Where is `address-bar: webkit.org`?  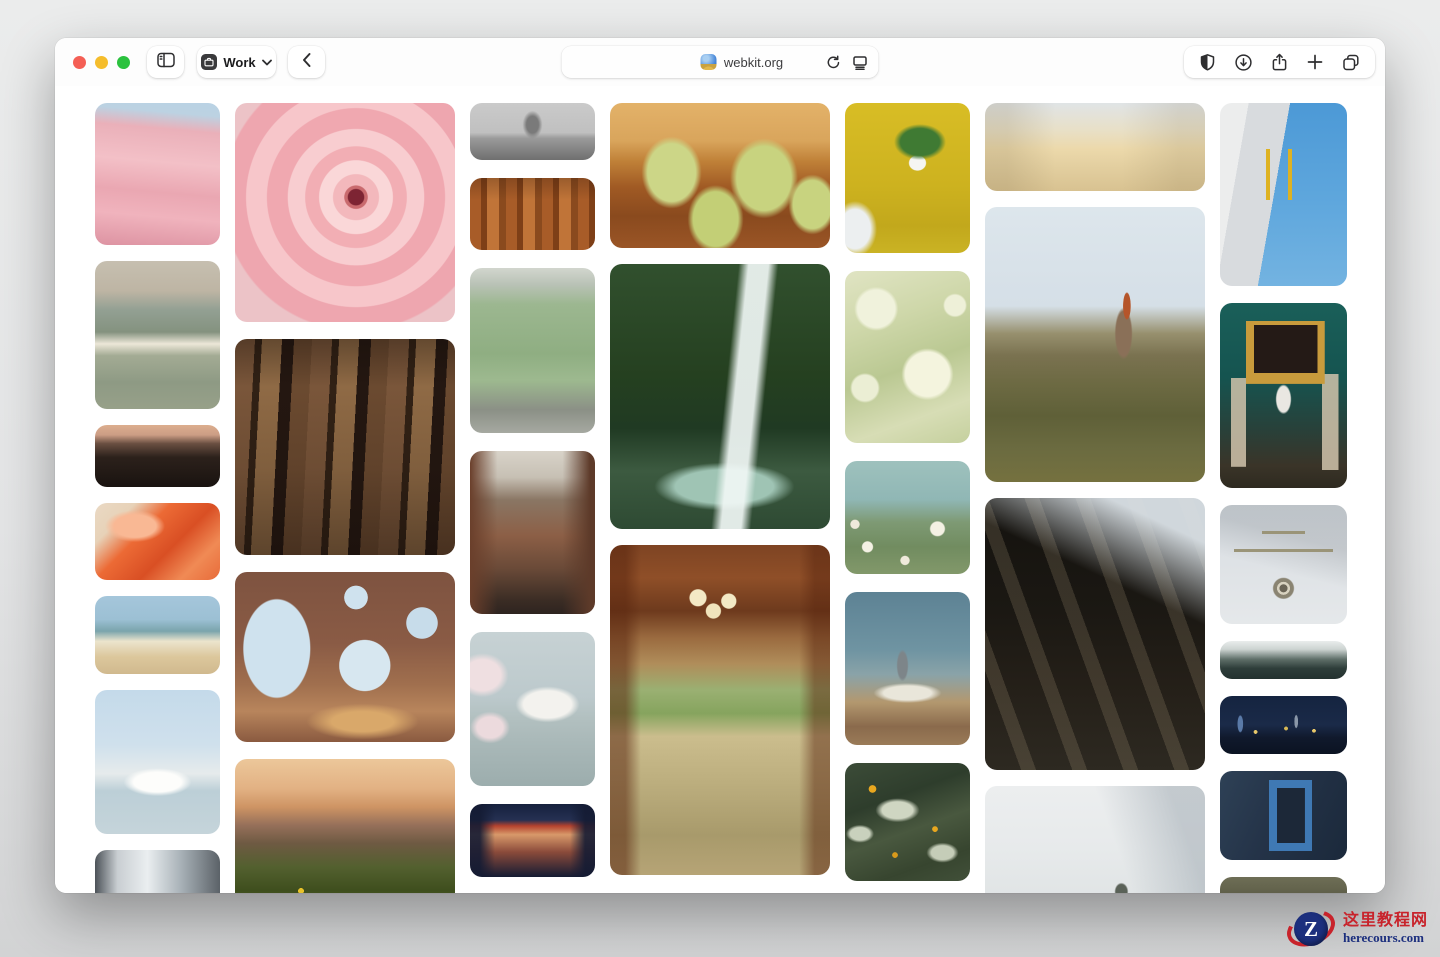 address-bar: webkit.org is located at coordinates (720, 62).